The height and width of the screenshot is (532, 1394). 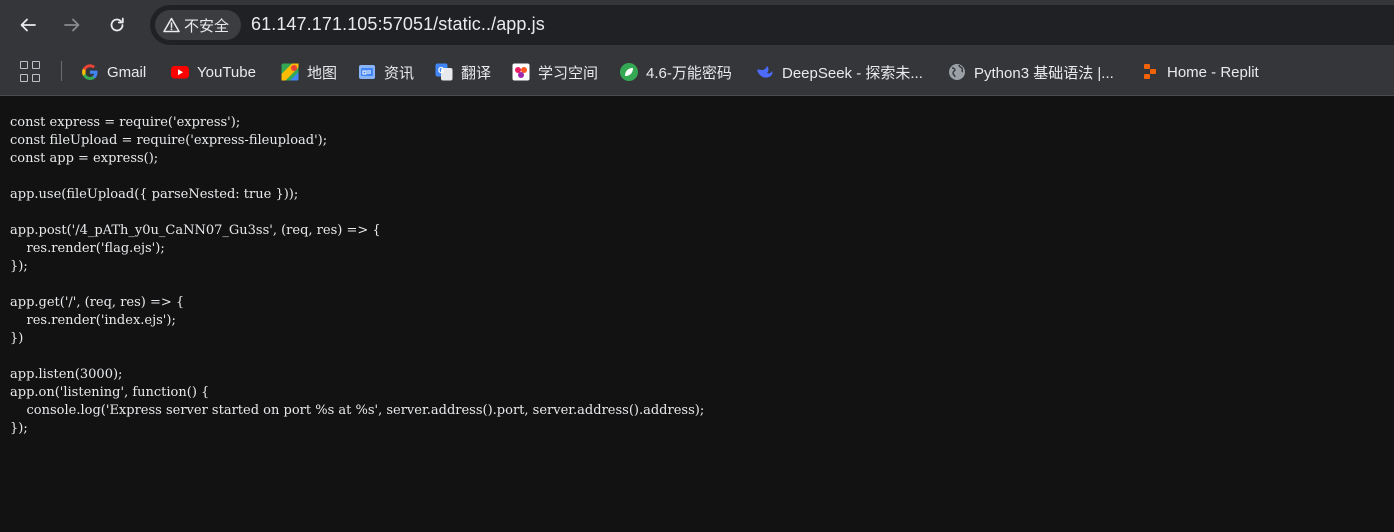 I want to click on arrow-left-icon, so click(x=28, y=25).